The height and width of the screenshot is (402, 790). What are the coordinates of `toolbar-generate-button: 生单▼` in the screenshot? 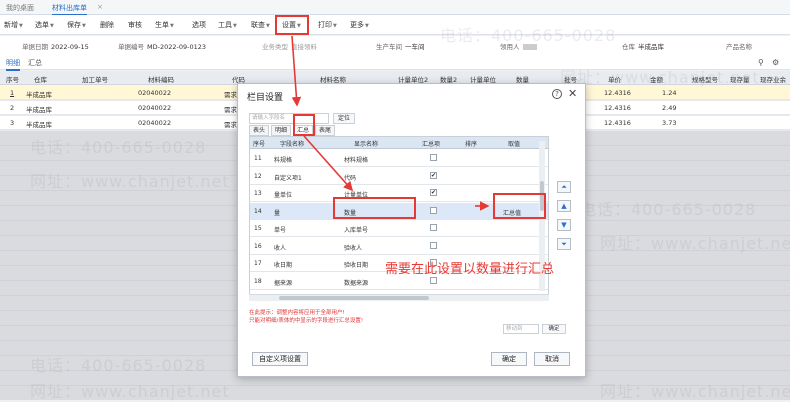 It's located at (164, 25).